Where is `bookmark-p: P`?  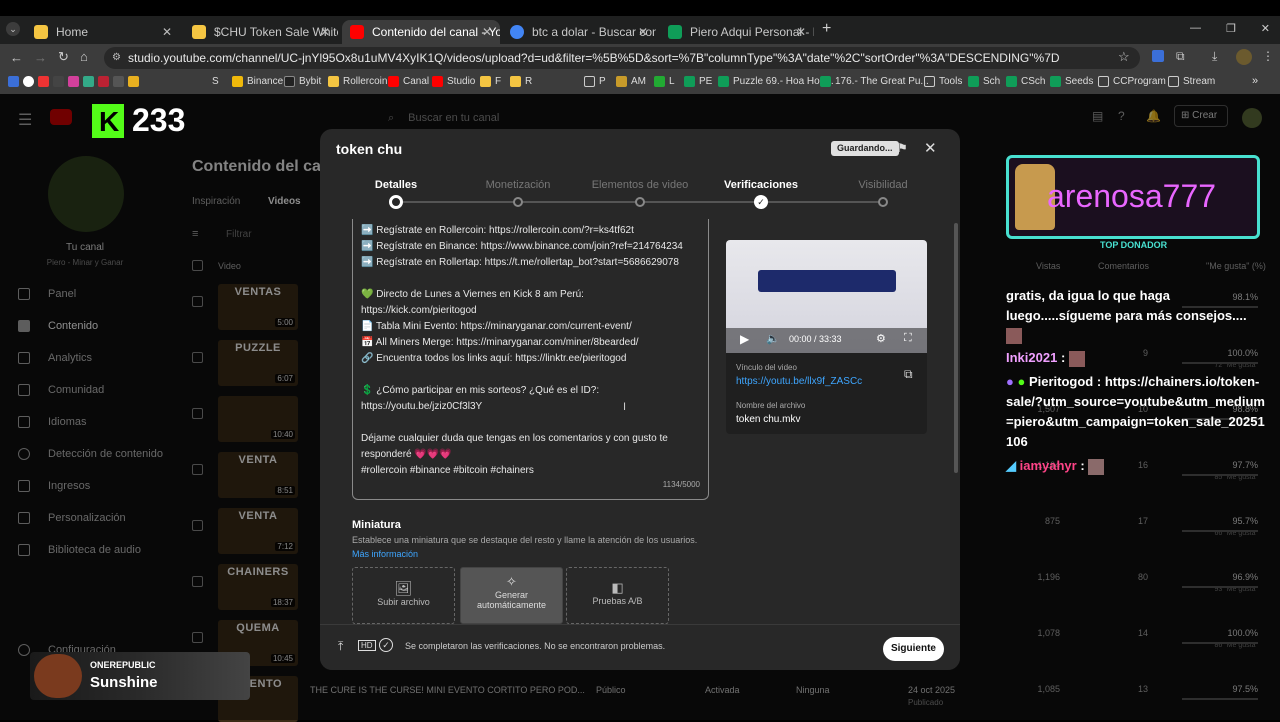 bookmark-p: P is located at coordinates (595, 81).